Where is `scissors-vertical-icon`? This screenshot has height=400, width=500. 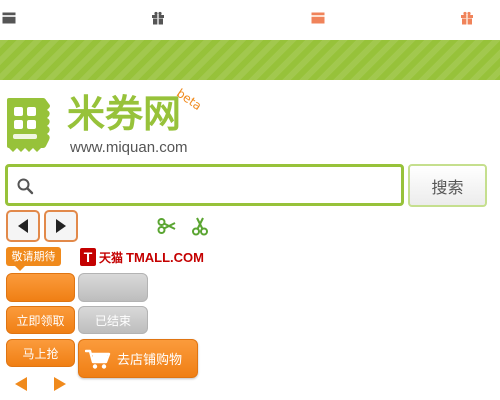
scissors-vertical-icon is located at coordinates (200, 226).